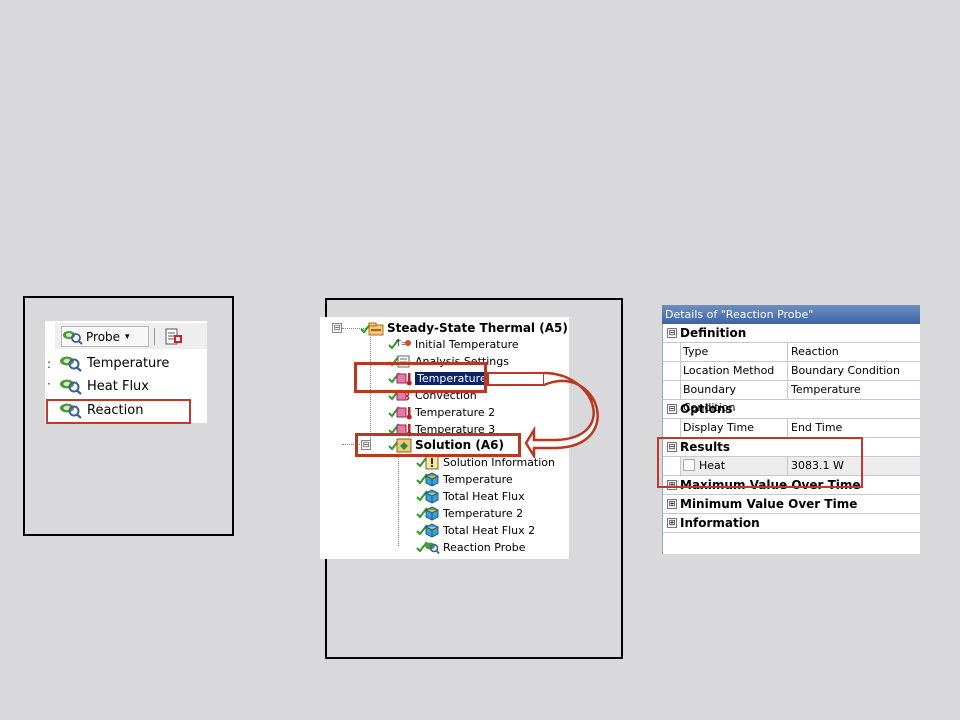  Describe the element at coordinates (174, 336) in the screenshot. I see `report-icon` at that location.